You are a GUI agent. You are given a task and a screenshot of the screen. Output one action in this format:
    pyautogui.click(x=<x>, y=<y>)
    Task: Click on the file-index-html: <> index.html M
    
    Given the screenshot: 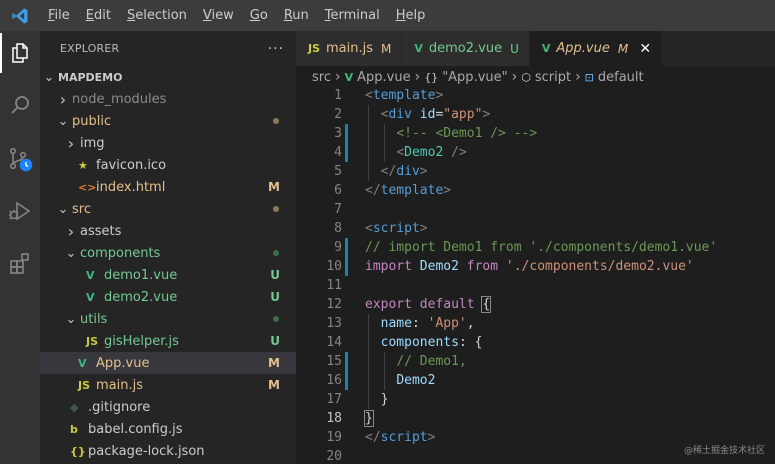 What is the action you would take?
    pyautogui.click(x=168, y=187)
    